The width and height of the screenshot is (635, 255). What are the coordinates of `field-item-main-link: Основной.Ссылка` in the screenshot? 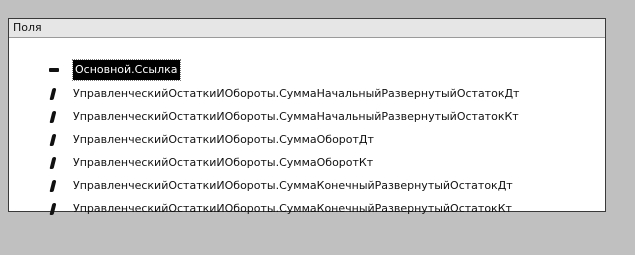 It's located at (114, 70).